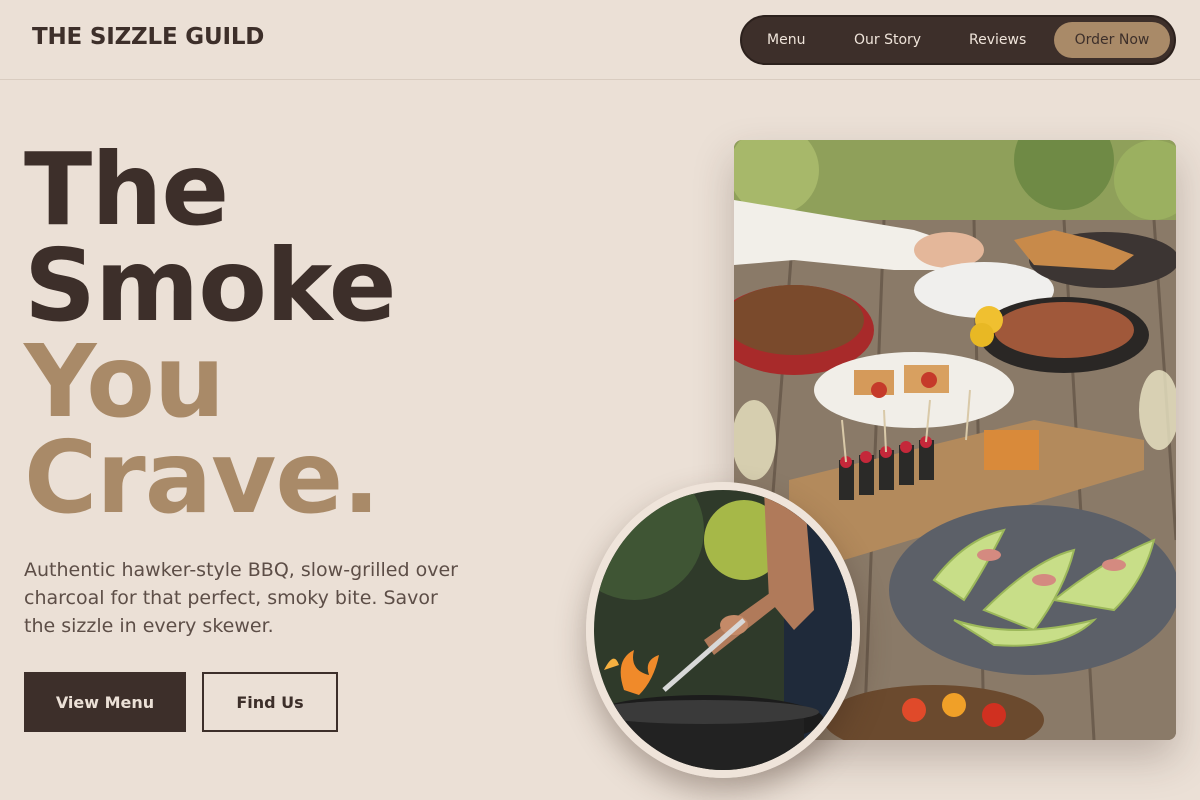  What do you see at coordinates (997, 40) in the screenshot?
I see `nav-reviews-link: Reviews` at bounding box center [997, 40].